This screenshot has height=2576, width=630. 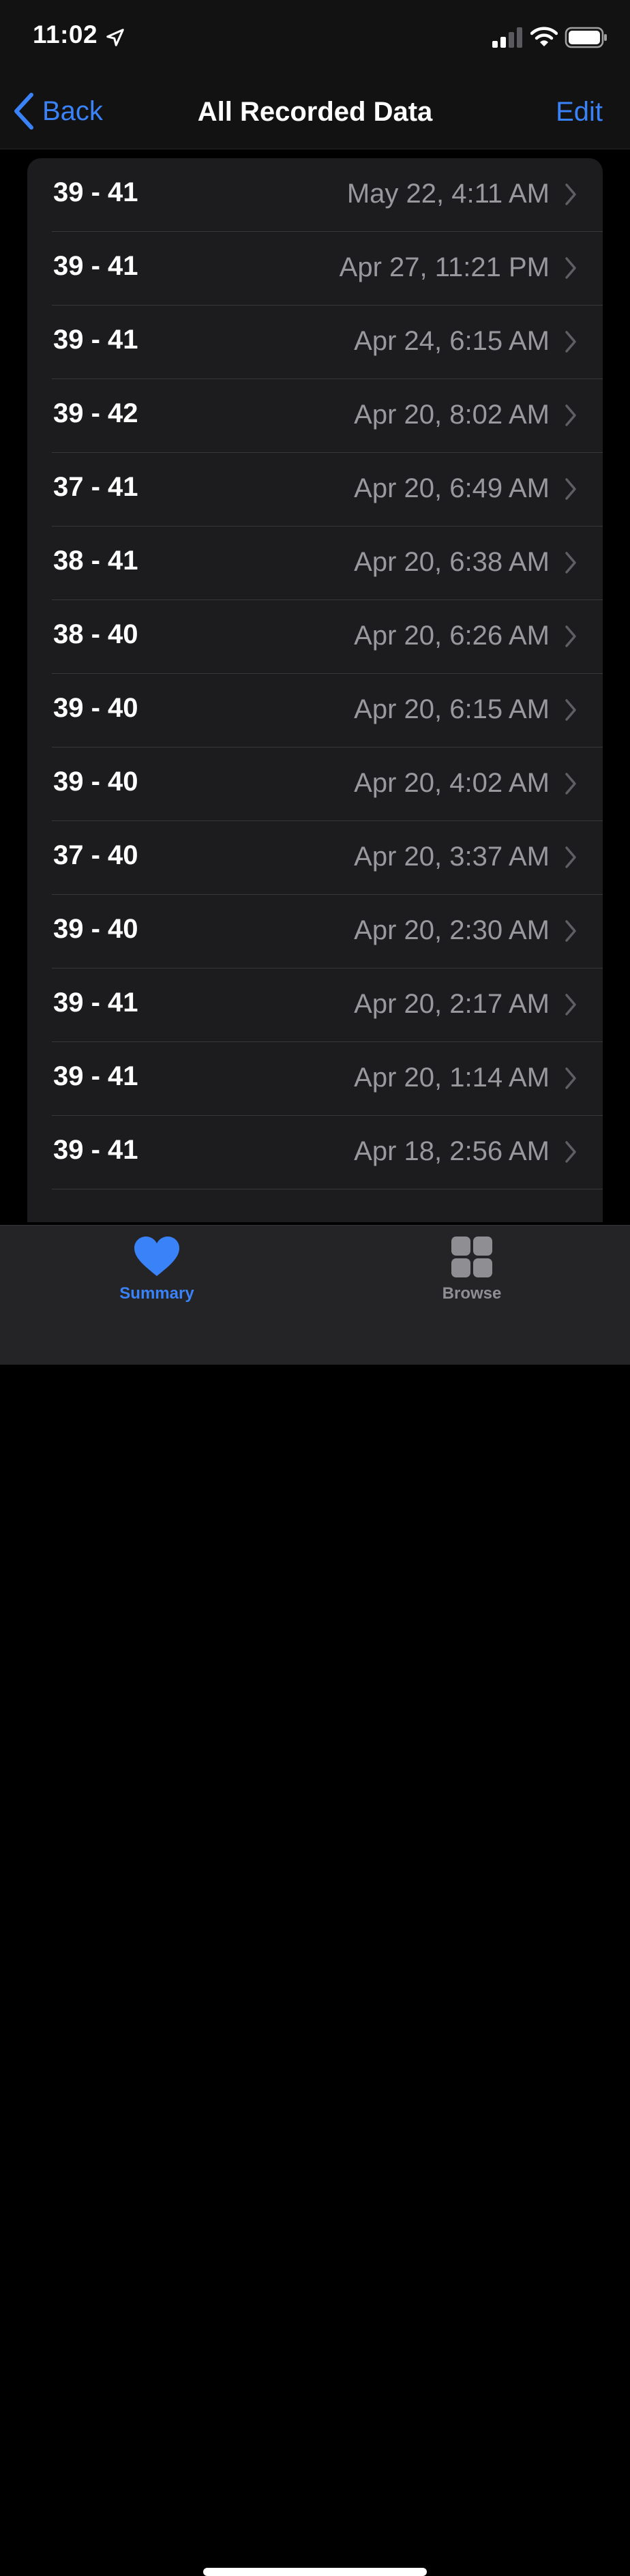 I want to click on list-item: 37 - 40 Apr 20, 3:37 AM, so click(x=315, y=858).